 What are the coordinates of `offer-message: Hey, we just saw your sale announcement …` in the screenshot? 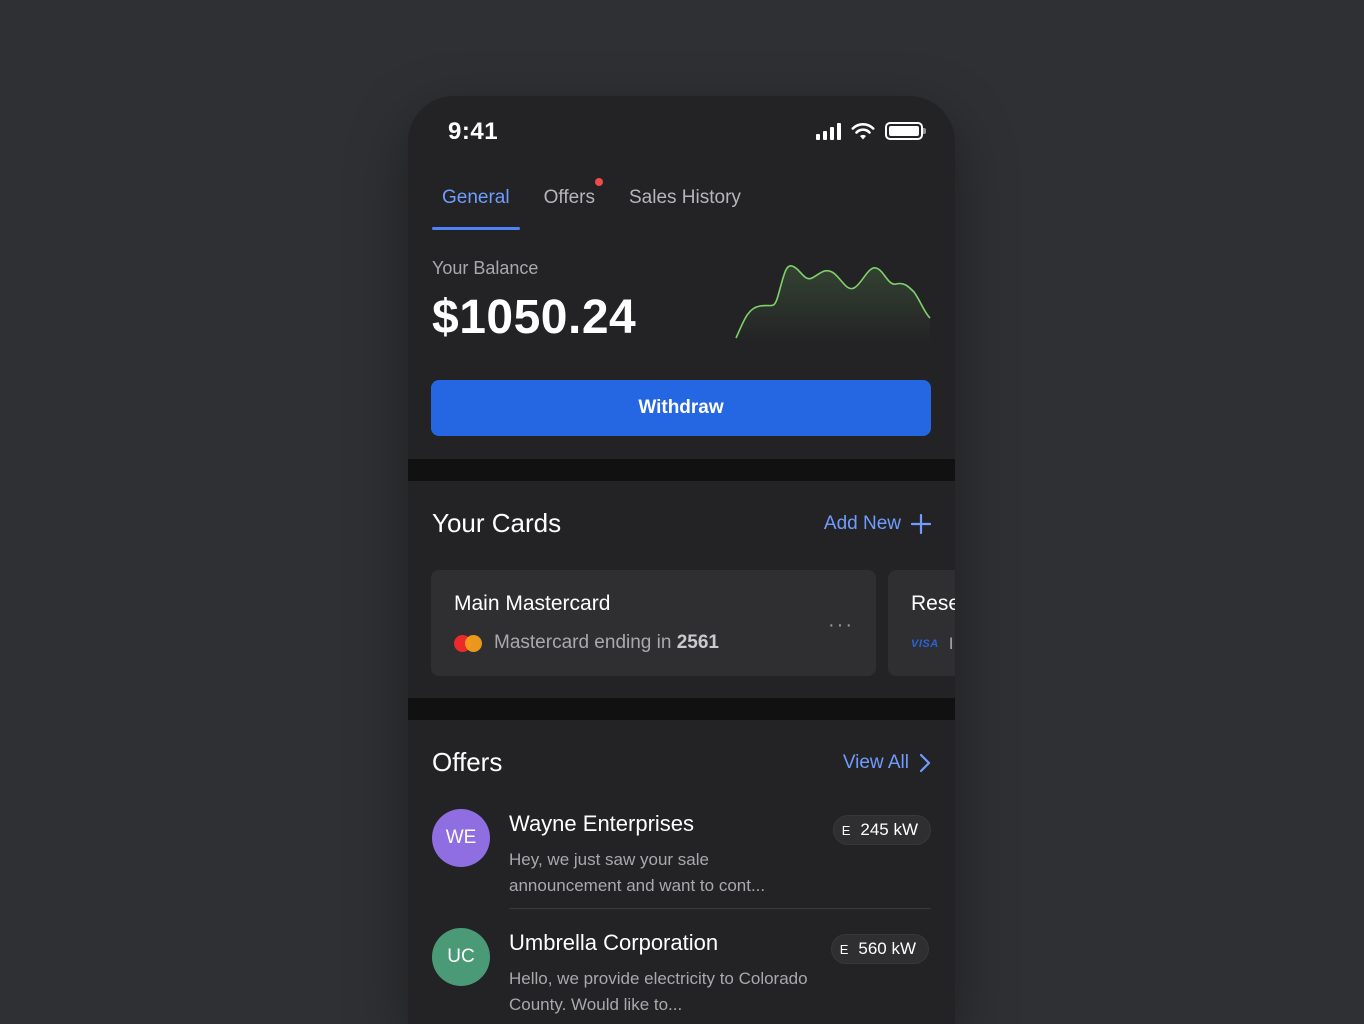 It's located at (637, 872).